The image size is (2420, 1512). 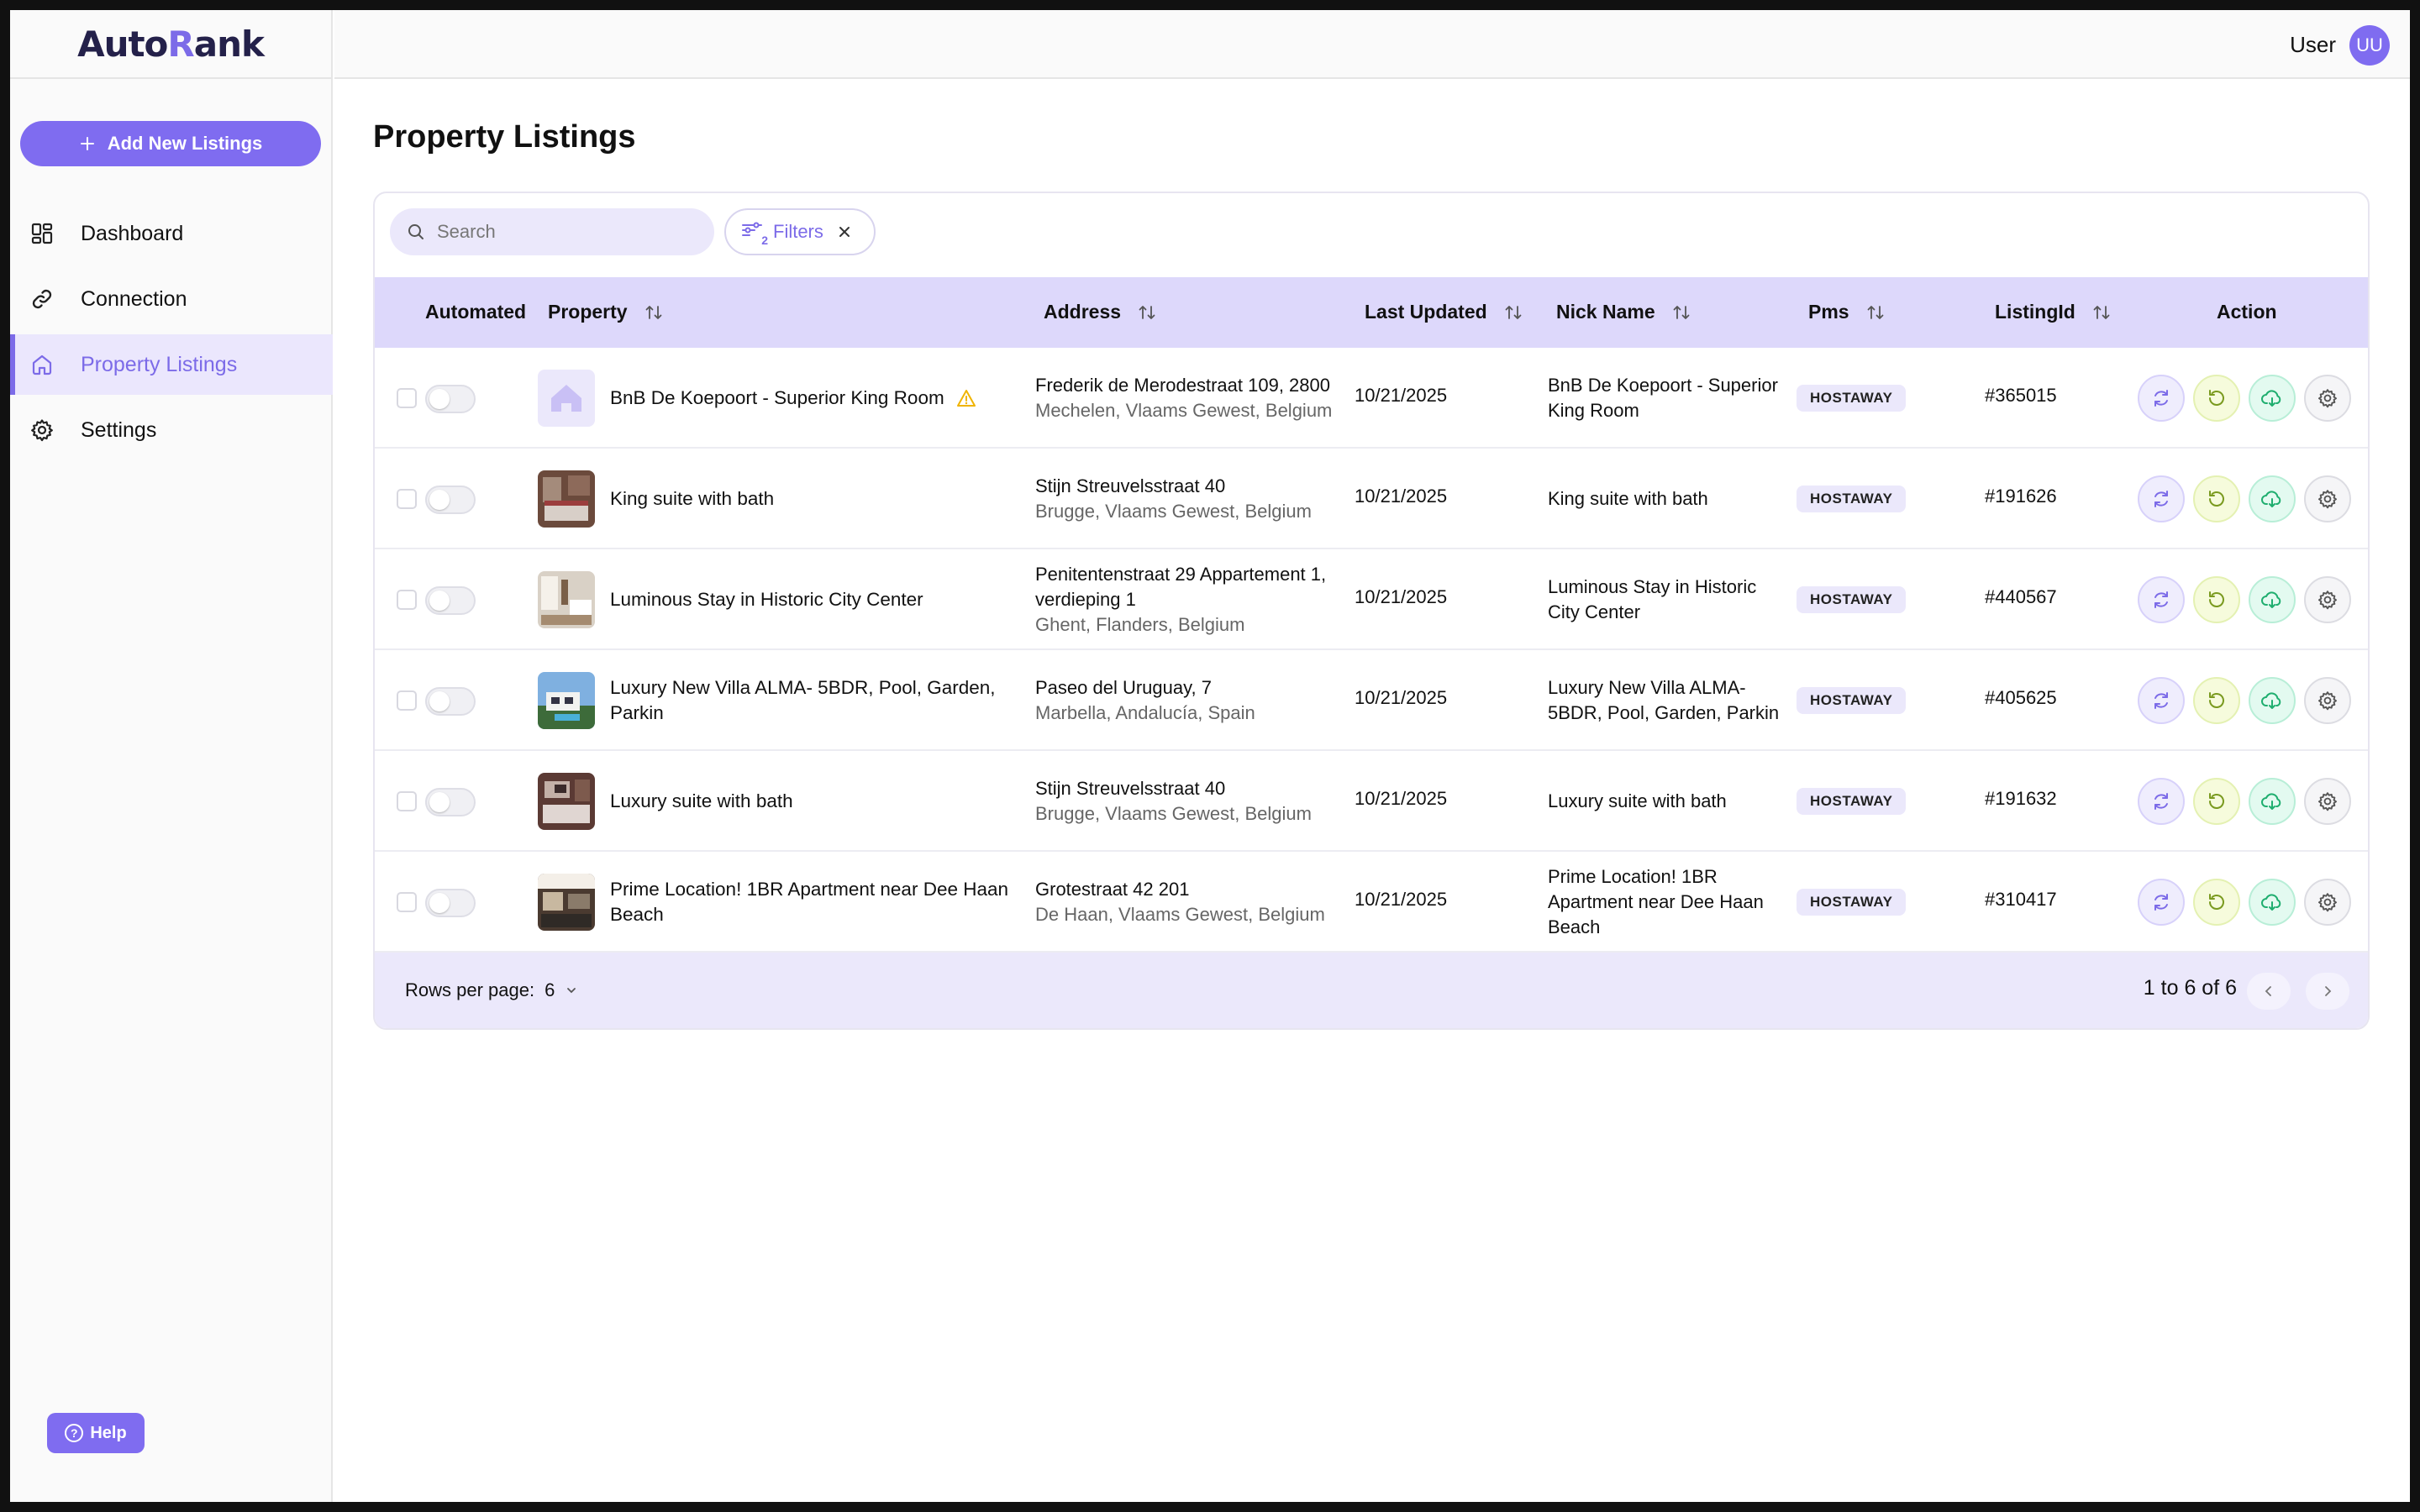 What do you see at coordinates (2369, 45) in the screenshot?
I see `avatar: UU` at bounding box center [2369, 45].